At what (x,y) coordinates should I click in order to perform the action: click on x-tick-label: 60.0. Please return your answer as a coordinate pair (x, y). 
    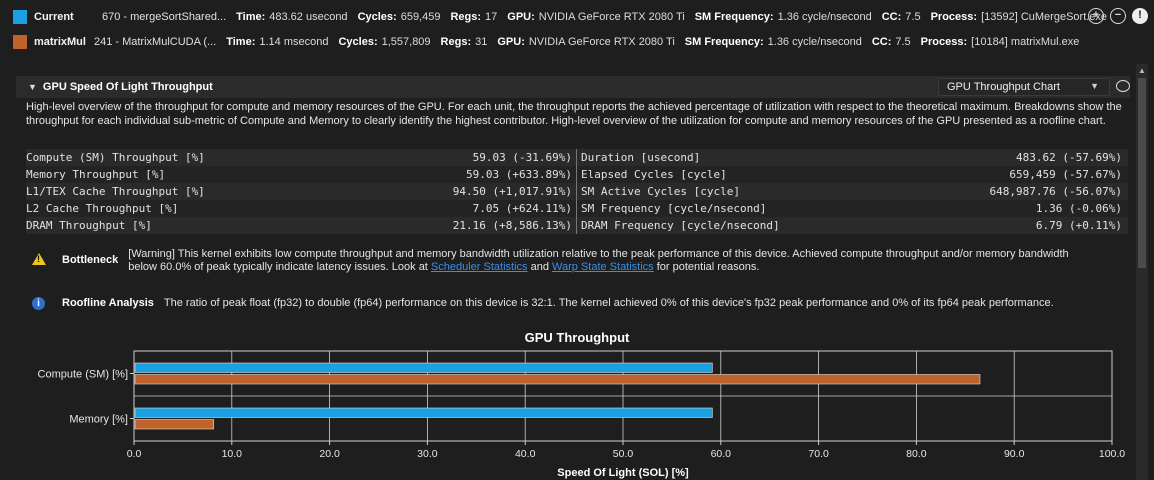
    Looking at the image, I should click on (721, 454).